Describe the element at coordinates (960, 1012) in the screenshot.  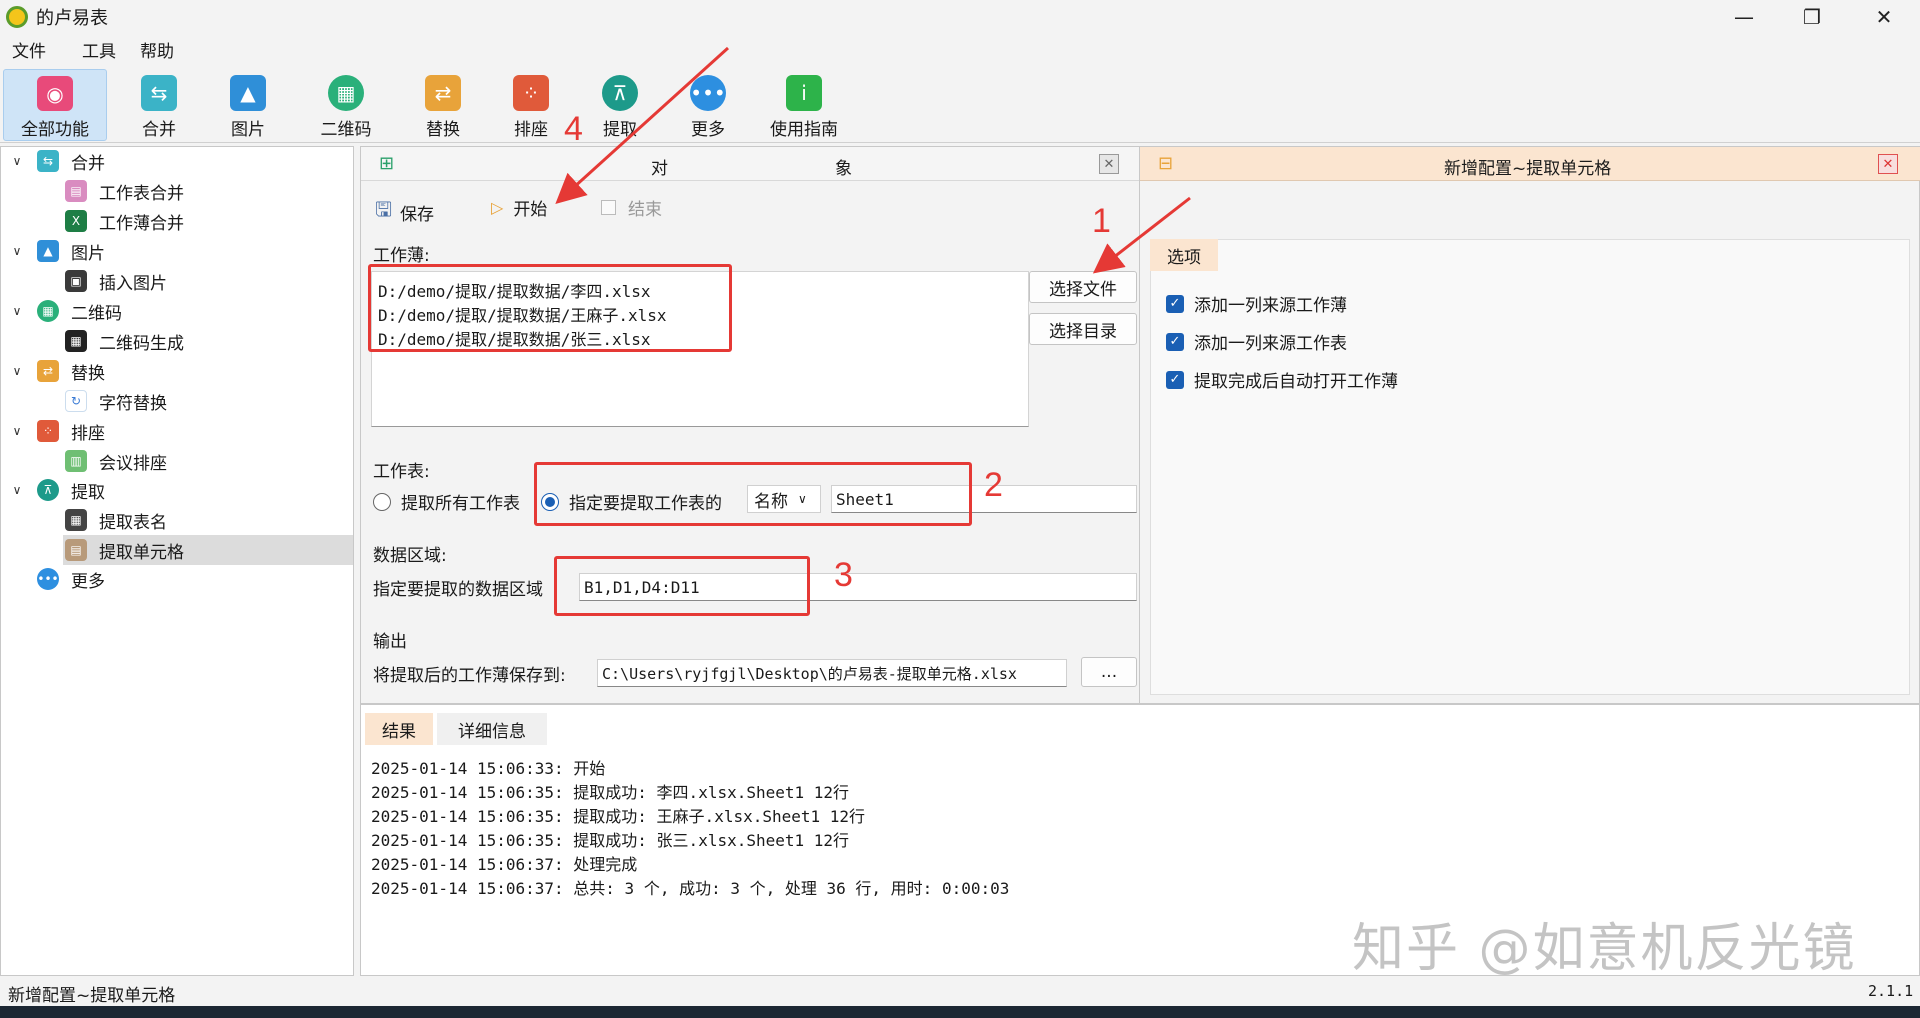
I see `taskbar-strip` at that location.